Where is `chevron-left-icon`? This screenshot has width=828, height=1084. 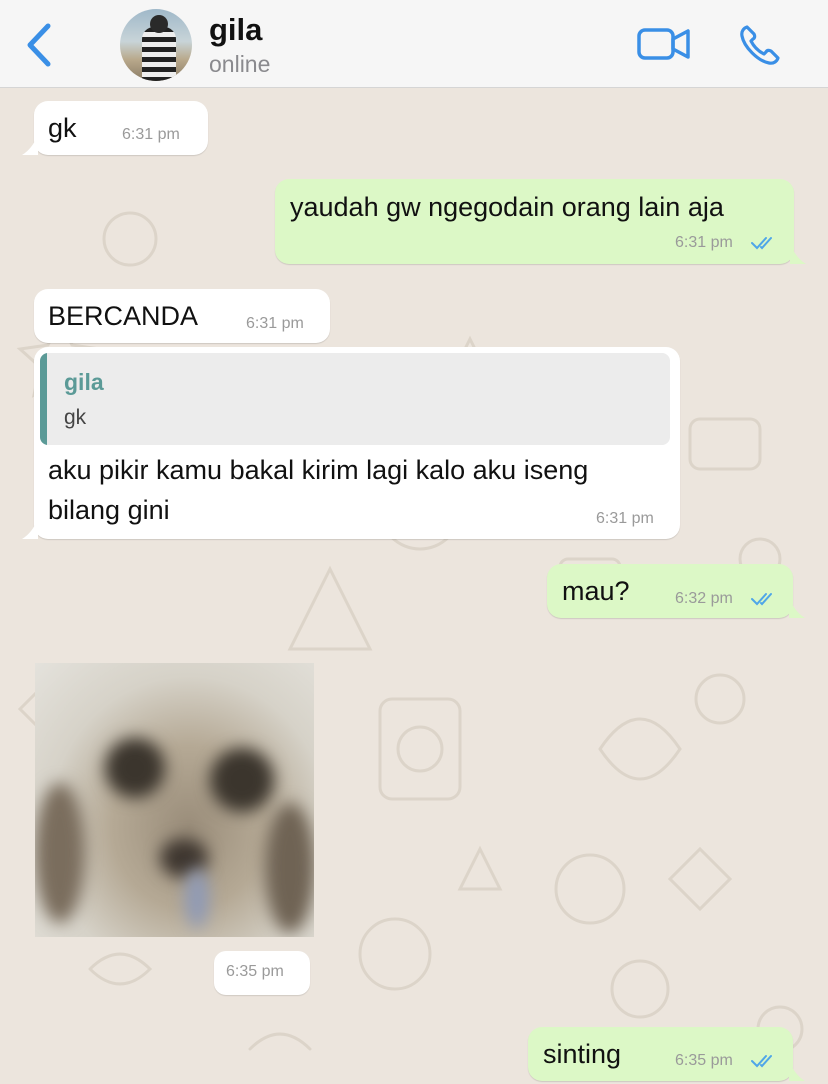
chevron-left-icon is located at coordinates (39, 45).